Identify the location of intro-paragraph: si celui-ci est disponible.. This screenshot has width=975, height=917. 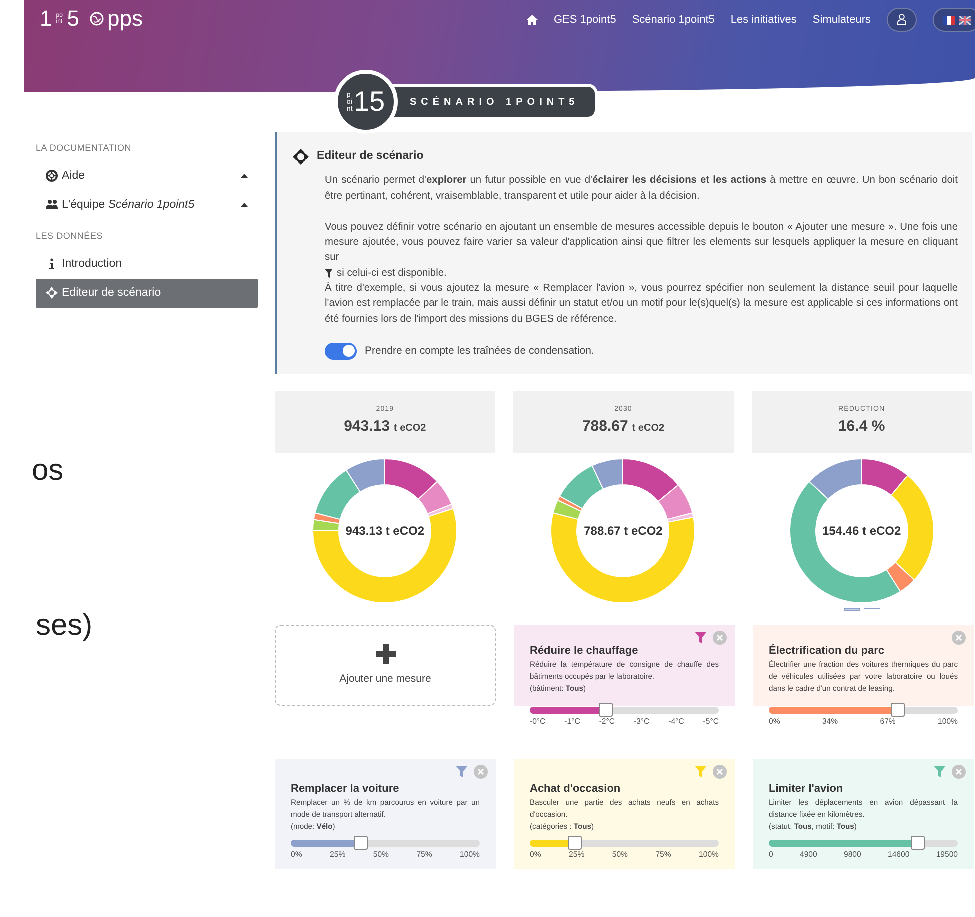
(392, 273).